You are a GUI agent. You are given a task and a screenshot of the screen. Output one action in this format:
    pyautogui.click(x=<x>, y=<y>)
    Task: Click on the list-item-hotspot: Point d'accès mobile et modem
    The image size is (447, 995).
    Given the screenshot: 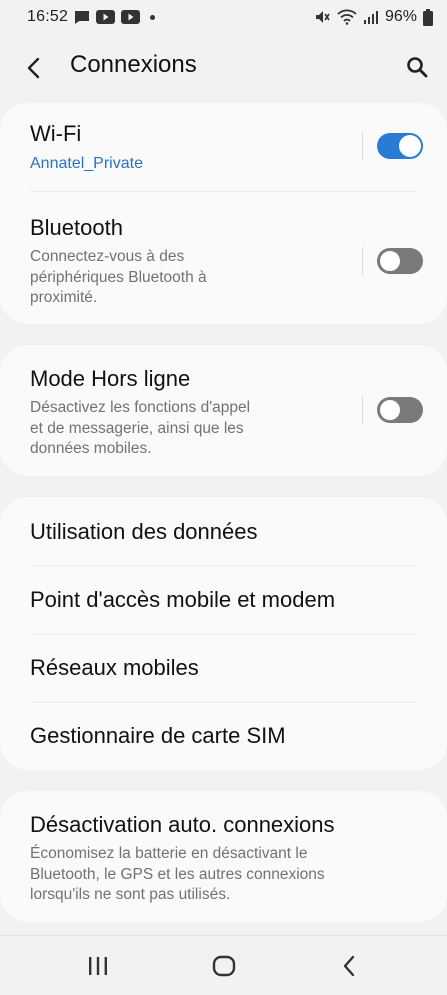 What is the action you would take?
    pyautogui.click(x=223, y=600)
    